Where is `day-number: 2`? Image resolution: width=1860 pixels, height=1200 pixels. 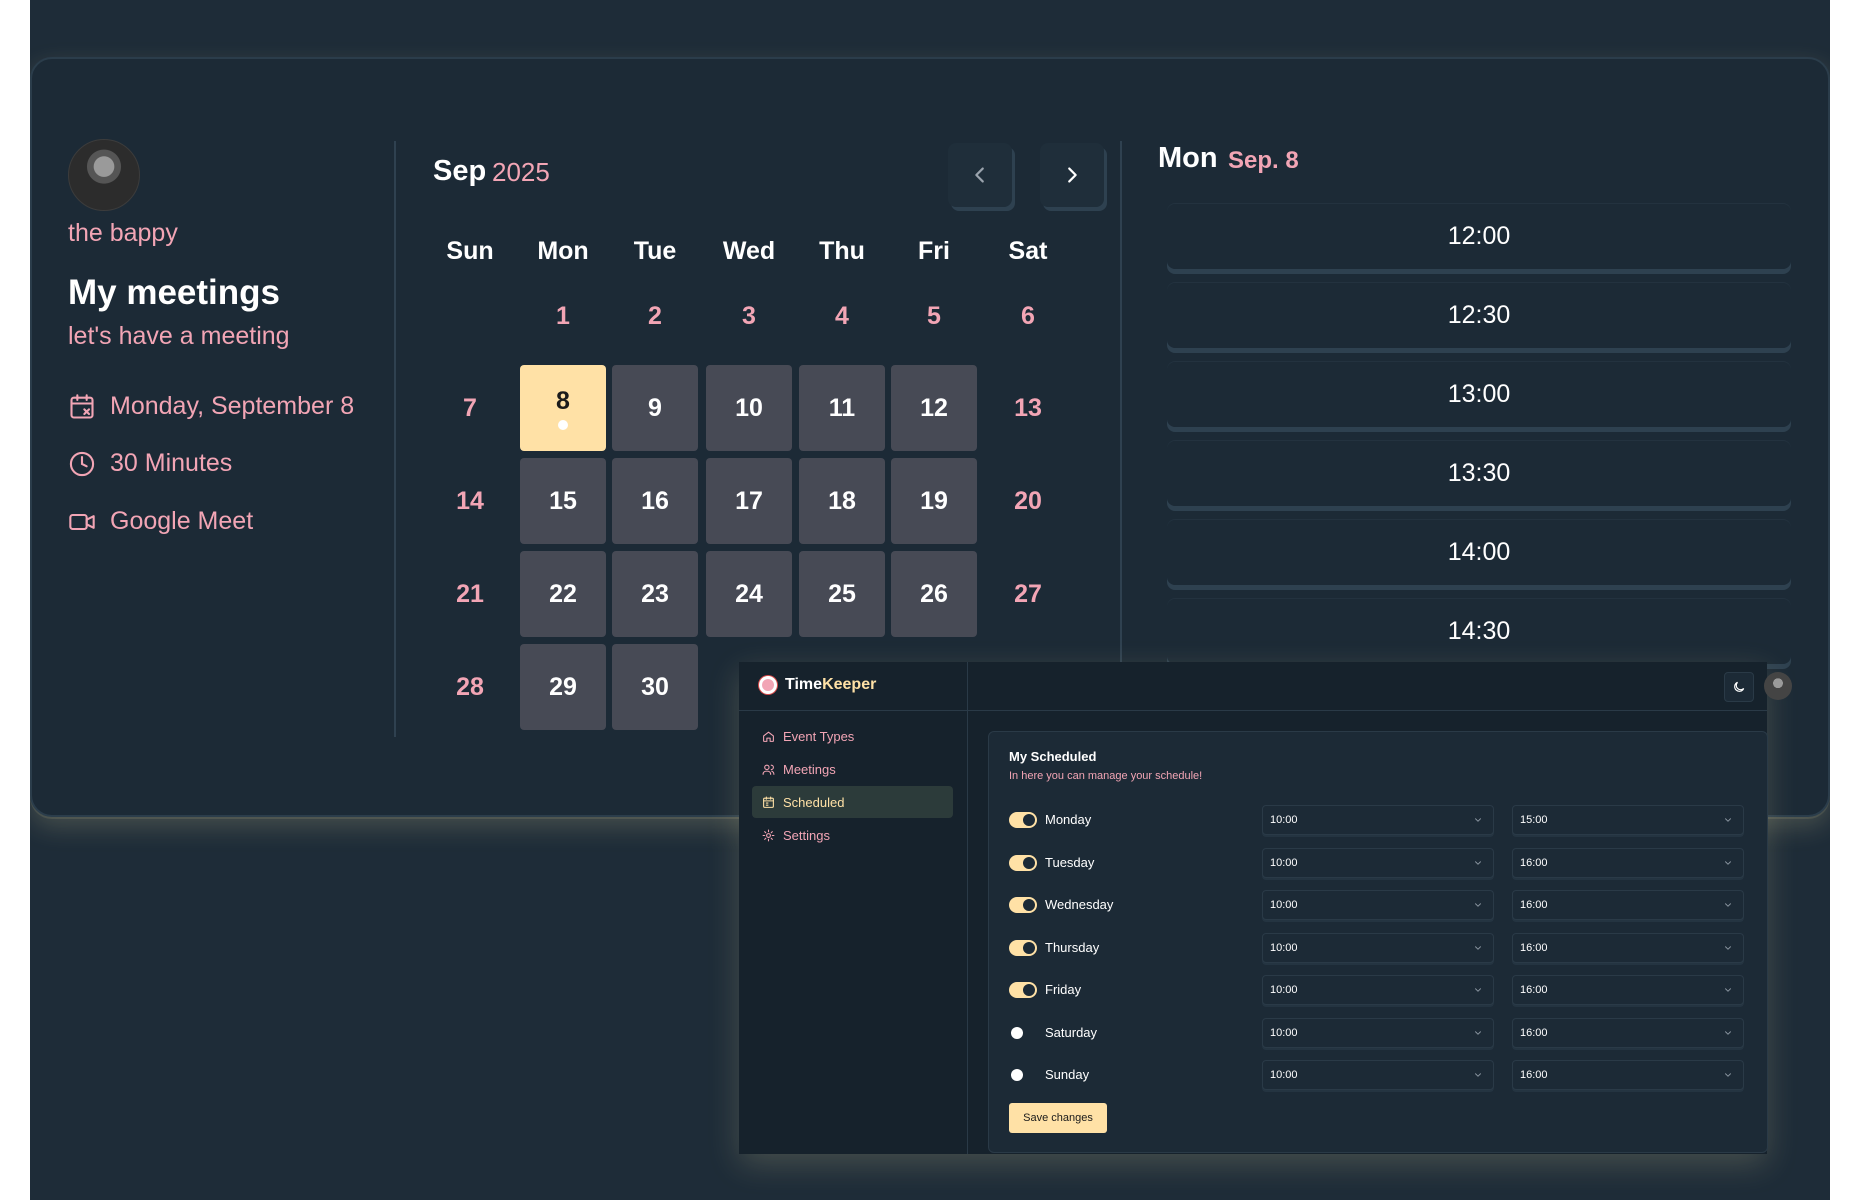 day-number: 2 is located at coordinates (655, 315).